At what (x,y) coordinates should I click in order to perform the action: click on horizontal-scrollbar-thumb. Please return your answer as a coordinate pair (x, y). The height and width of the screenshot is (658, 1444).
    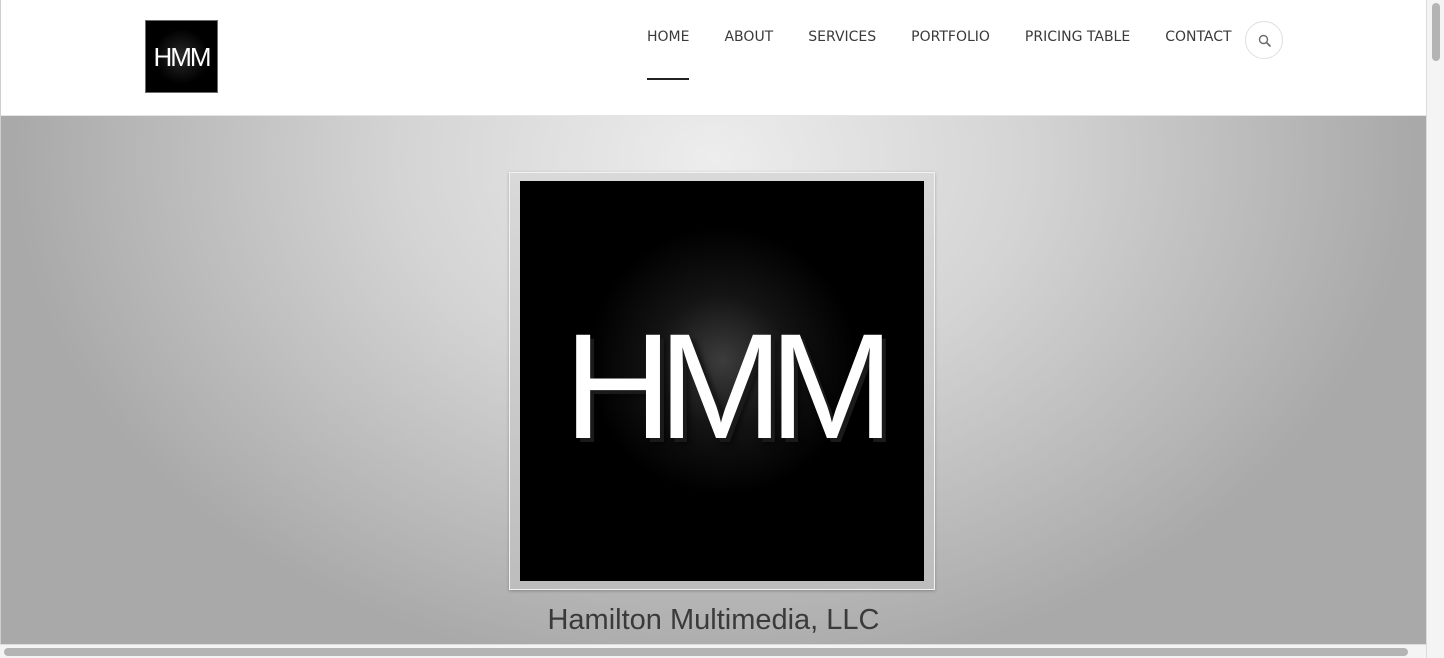
    Looking at the image, I should click on (706, 652).